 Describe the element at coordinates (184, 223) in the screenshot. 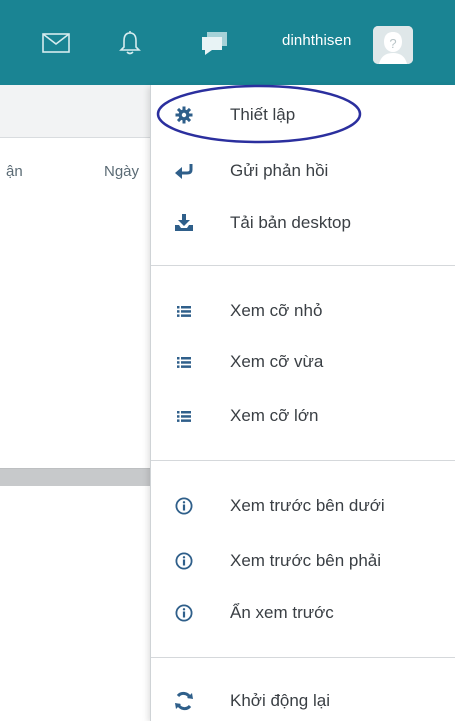

I see `download-tray-icon` at that location.